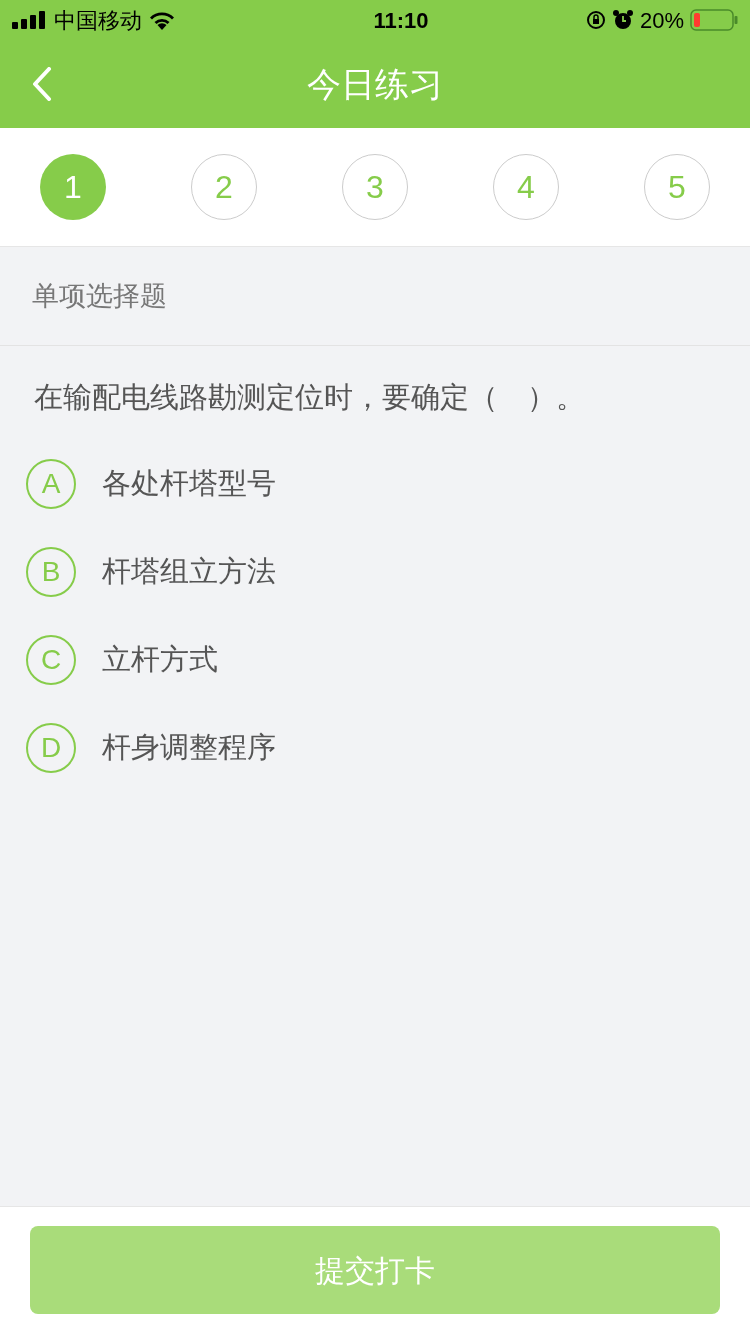 The height and width of the screenshot is (1334, 750). I want to click on option-letter: A, so click(51, 483).